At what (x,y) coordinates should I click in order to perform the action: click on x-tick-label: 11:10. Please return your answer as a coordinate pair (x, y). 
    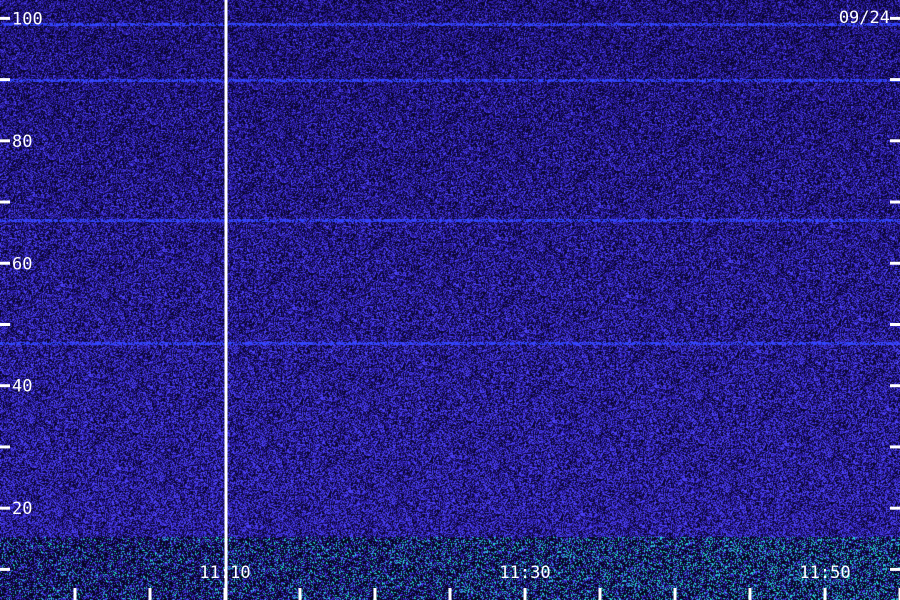
    Looking at the image, I should click on (224, 573).